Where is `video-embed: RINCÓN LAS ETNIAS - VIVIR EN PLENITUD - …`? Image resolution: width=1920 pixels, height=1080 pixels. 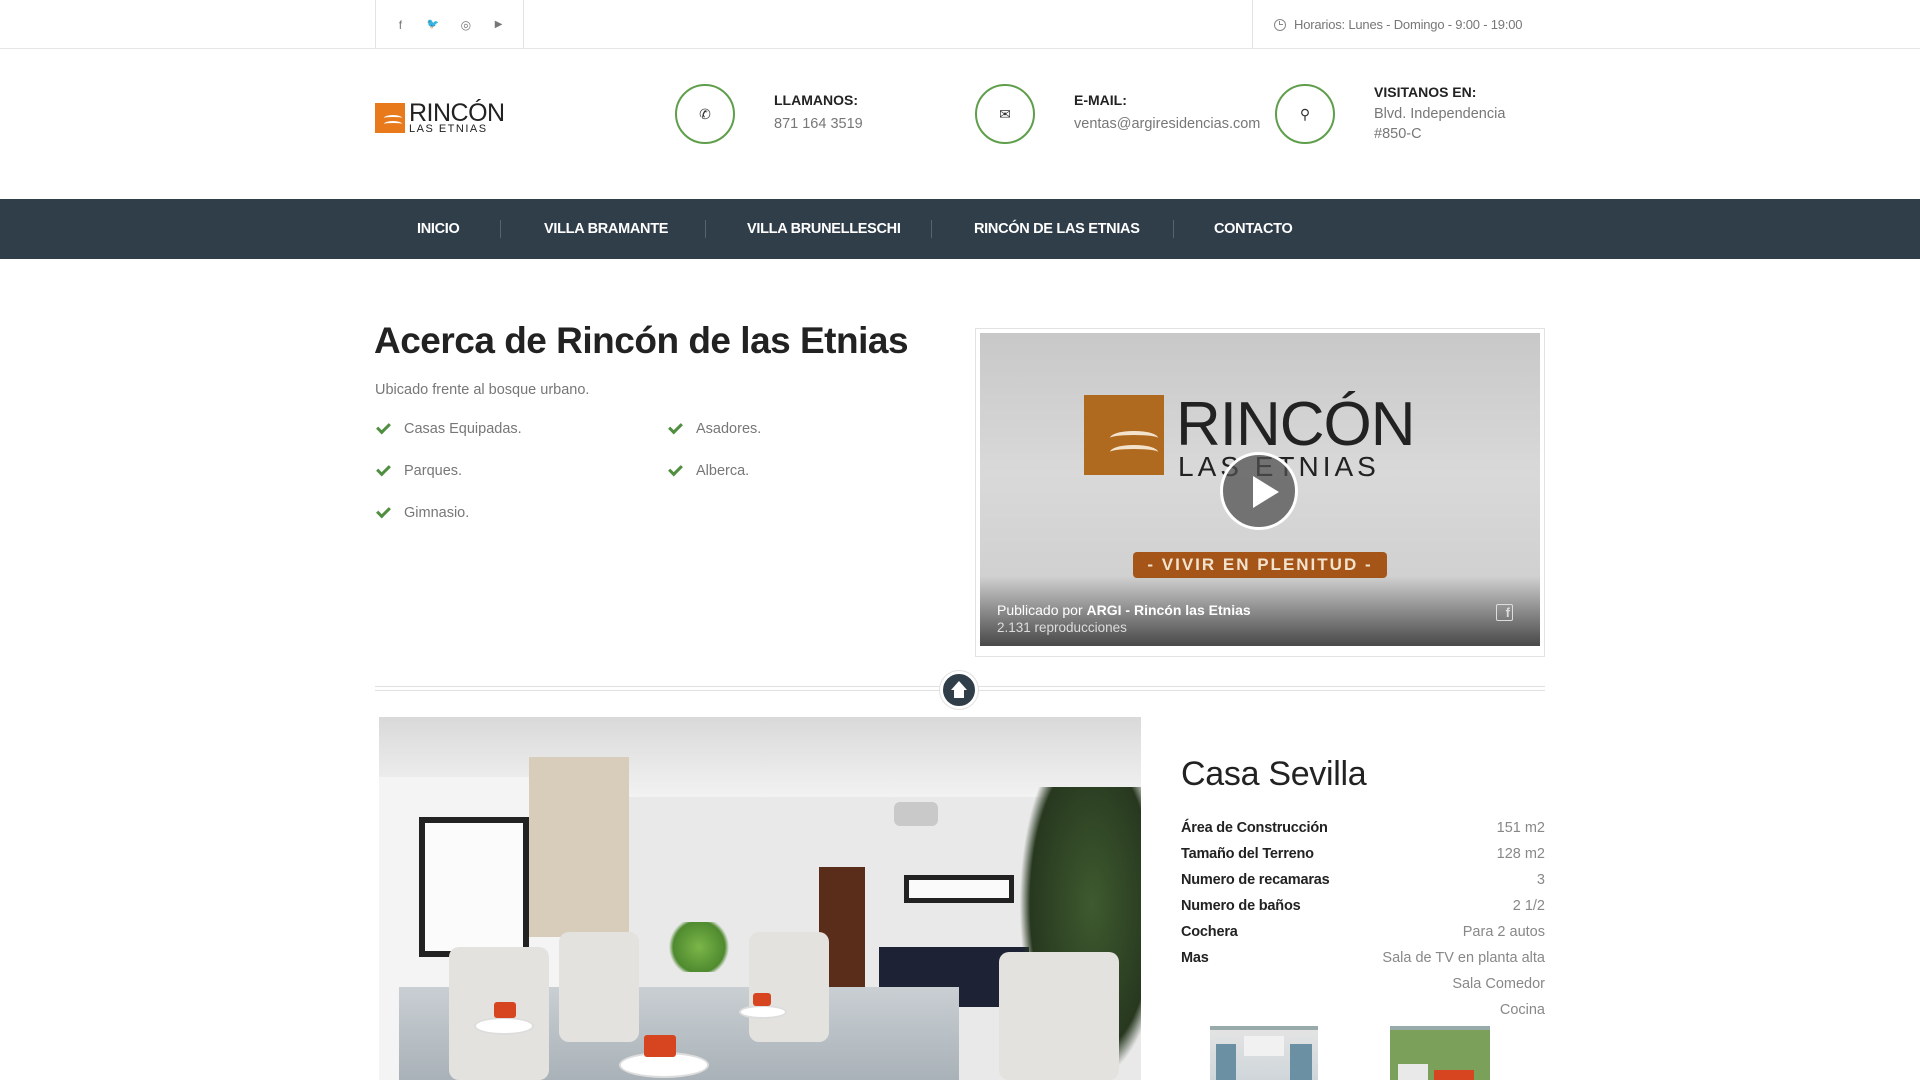
video-embed: RINCÓN LAS ETNIAS - VIVIR EN PLENITUD - … is located at coordinates (1260, 492).